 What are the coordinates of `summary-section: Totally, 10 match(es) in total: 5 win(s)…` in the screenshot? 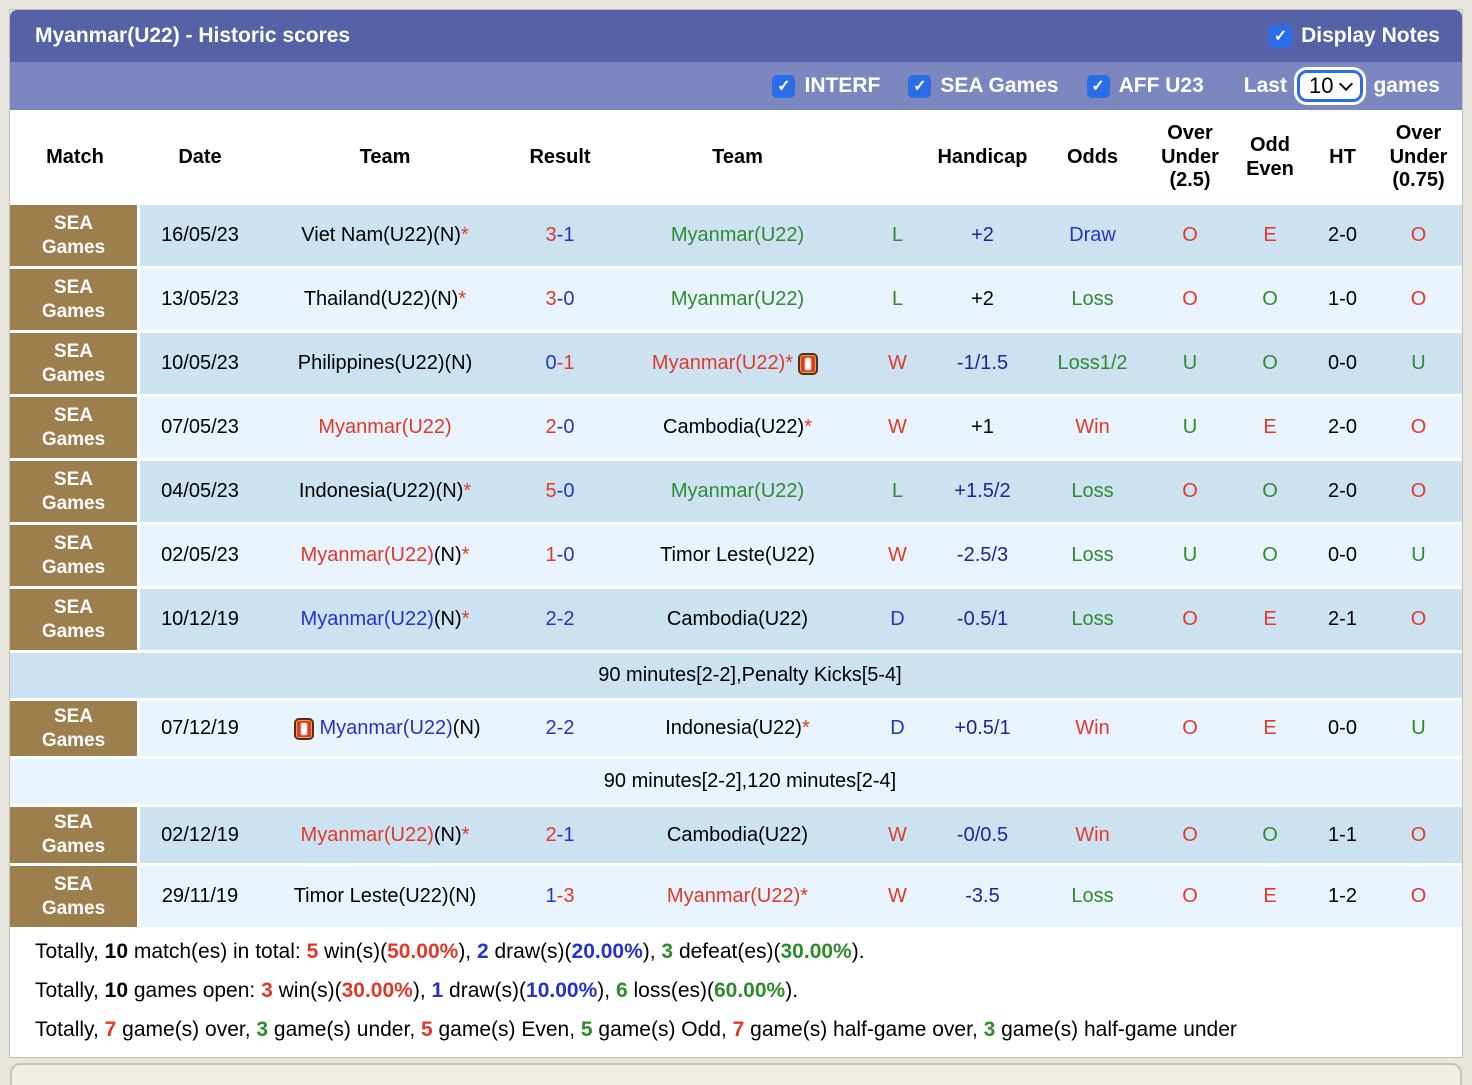 It's located at (736, 993).